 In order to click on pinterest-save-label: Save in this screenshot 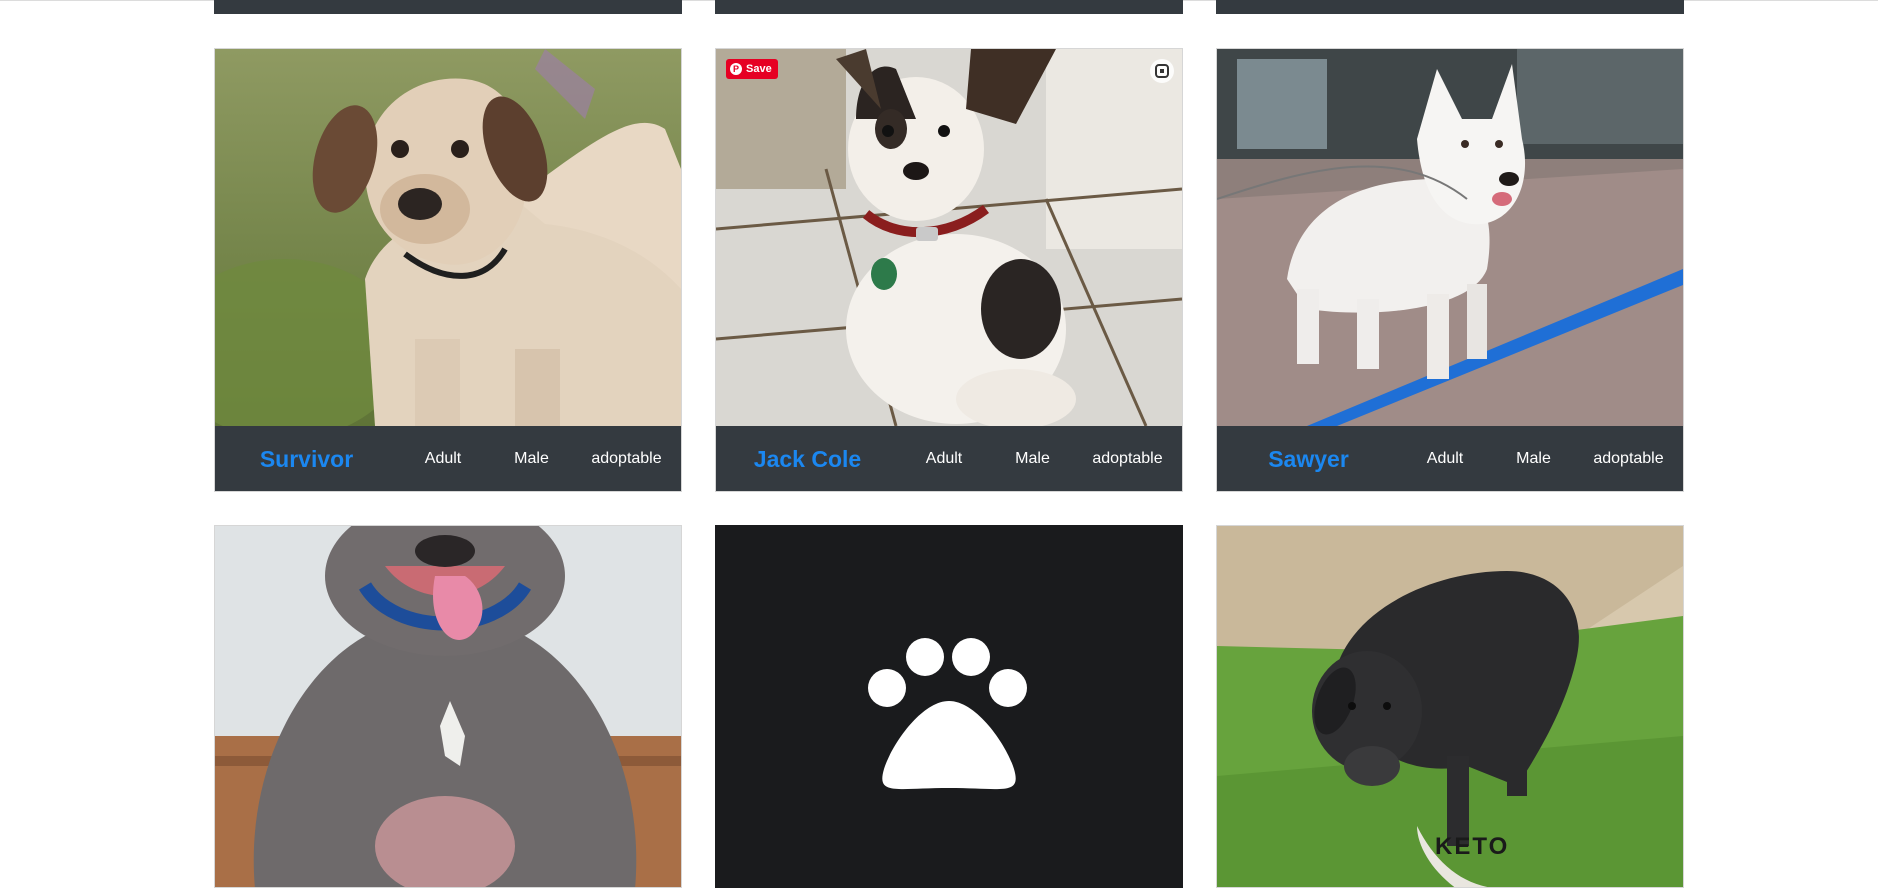, I will do `click(759, 69)`.